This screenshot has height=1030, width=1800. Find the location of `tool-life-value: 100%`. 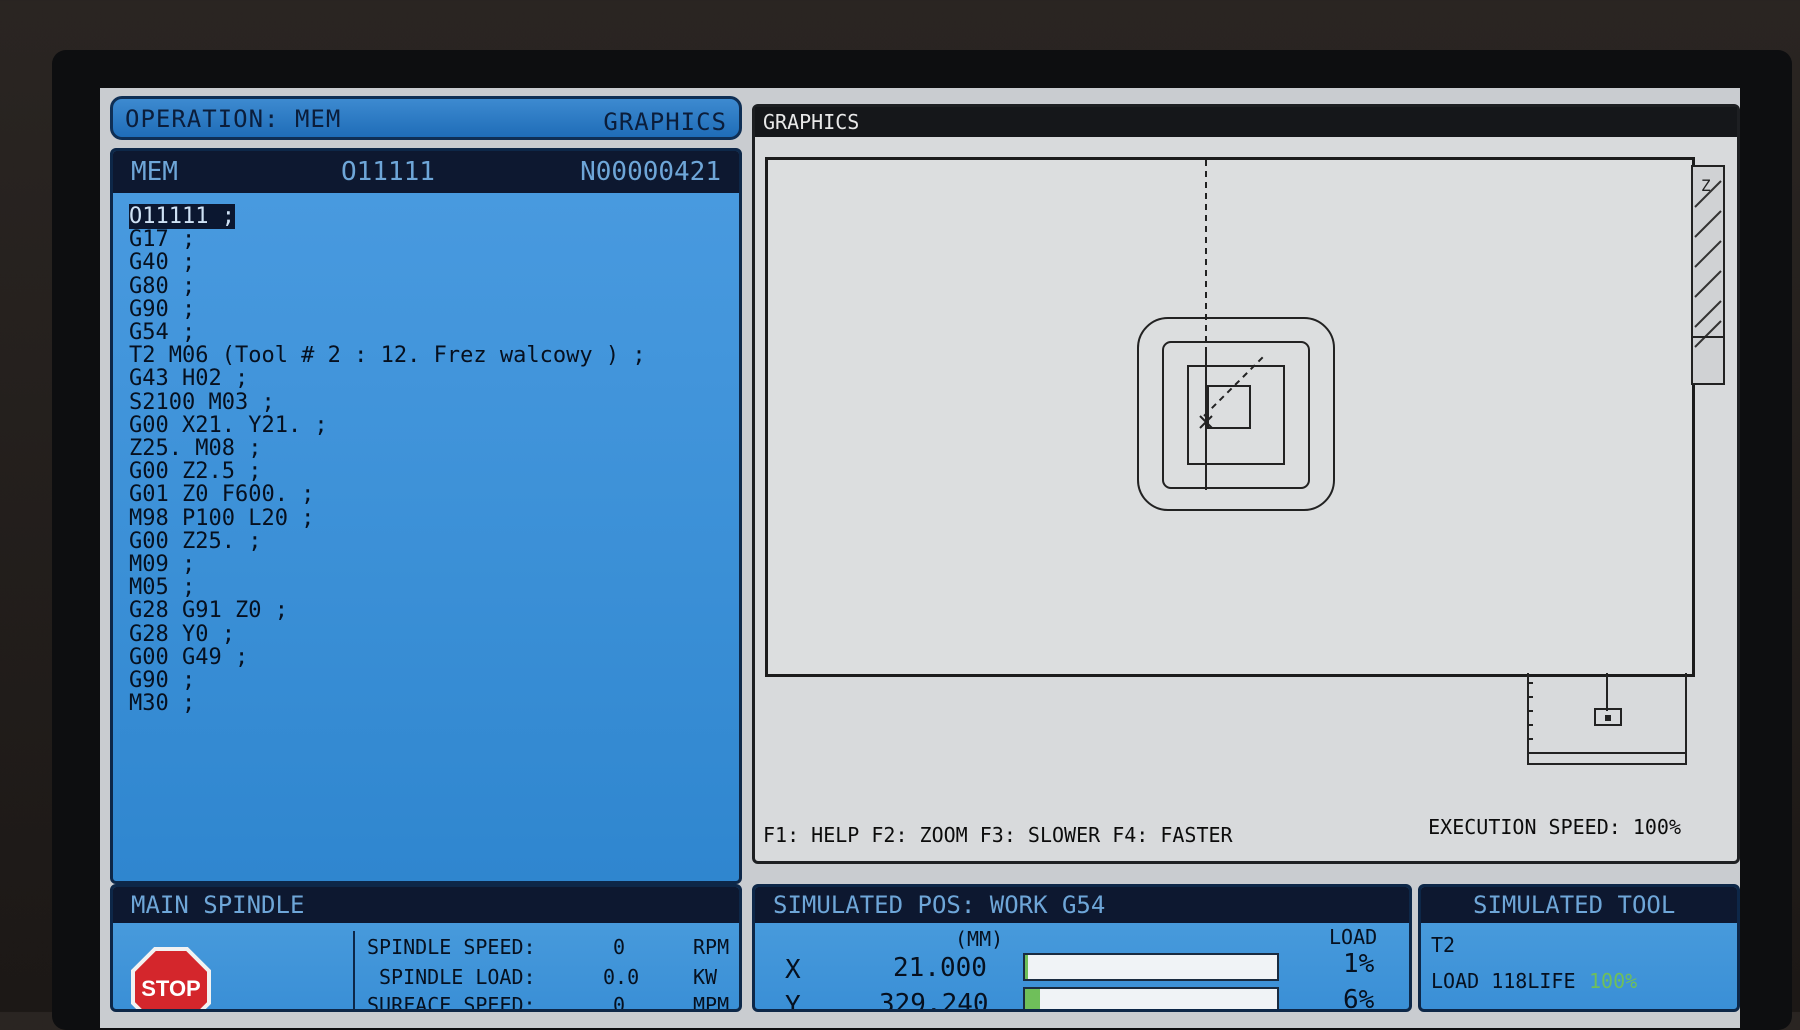

tool-life-value: 100% is located at coordinates (1613, 981).